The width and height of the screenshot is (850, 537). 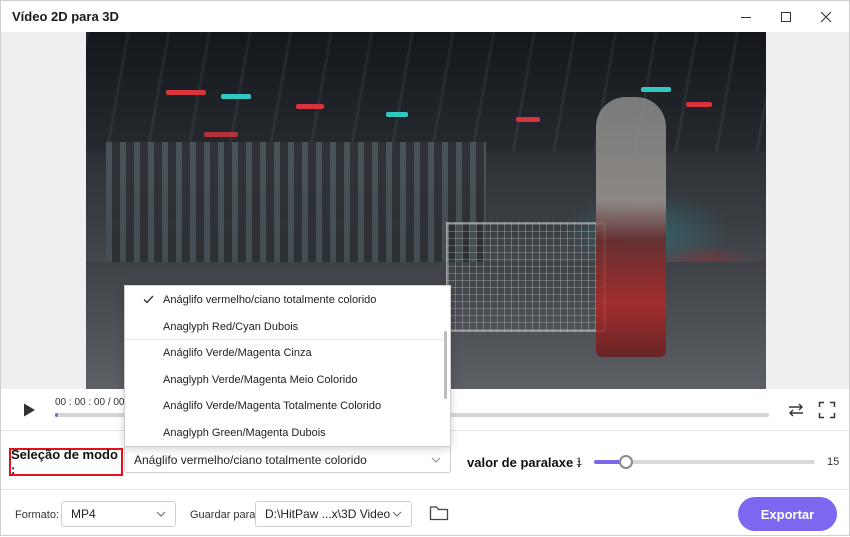 What do you see at coordinates (83, 514) in the screenshot?
I see `format-select-value: MP4` at bounding box center [83, 514].